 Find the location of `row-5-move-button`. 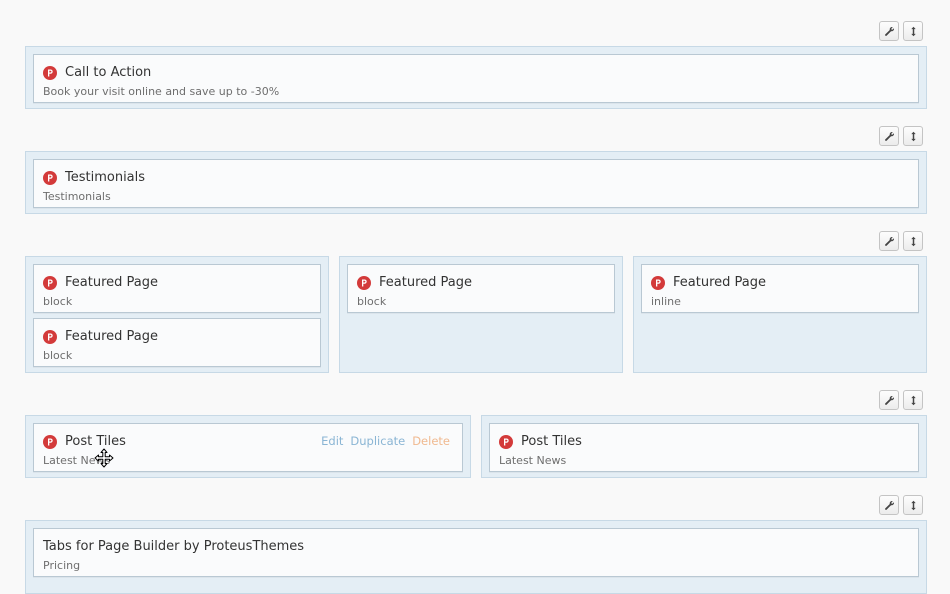

row-5-move-button is located at coordinates (913, 505).